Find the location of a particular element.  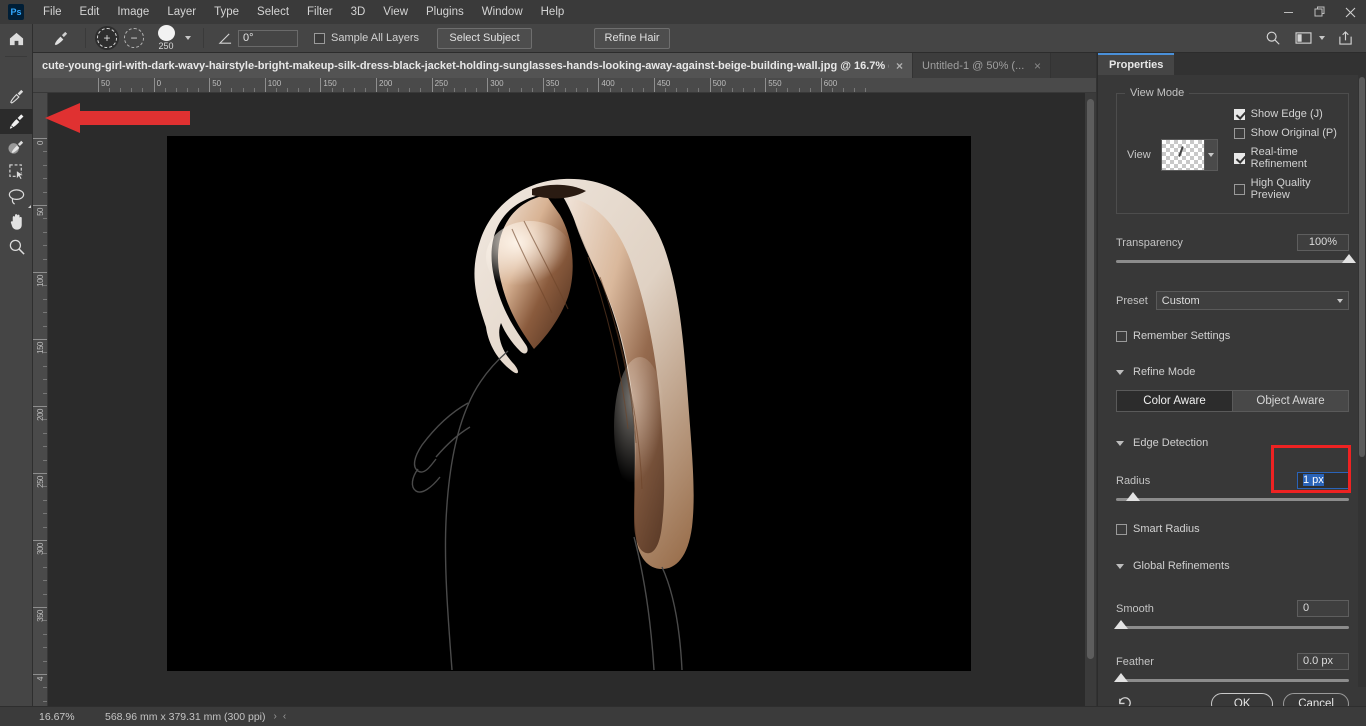

refine-hair-button: Refine Hair is located at coordinates (632, 38).